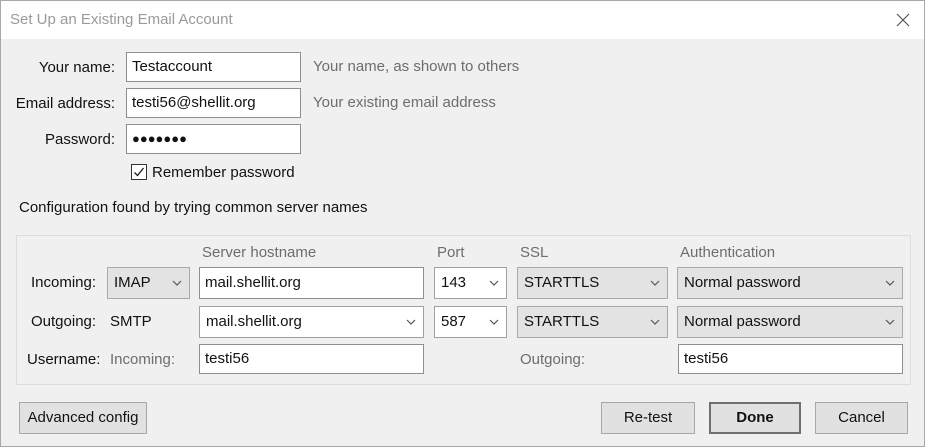 The image size is (925, 447). What do you see at coordinates (416, 66) in the screenshot?
I see `name-hint: Your name, as shown to others` at bounding box center [416, 66].